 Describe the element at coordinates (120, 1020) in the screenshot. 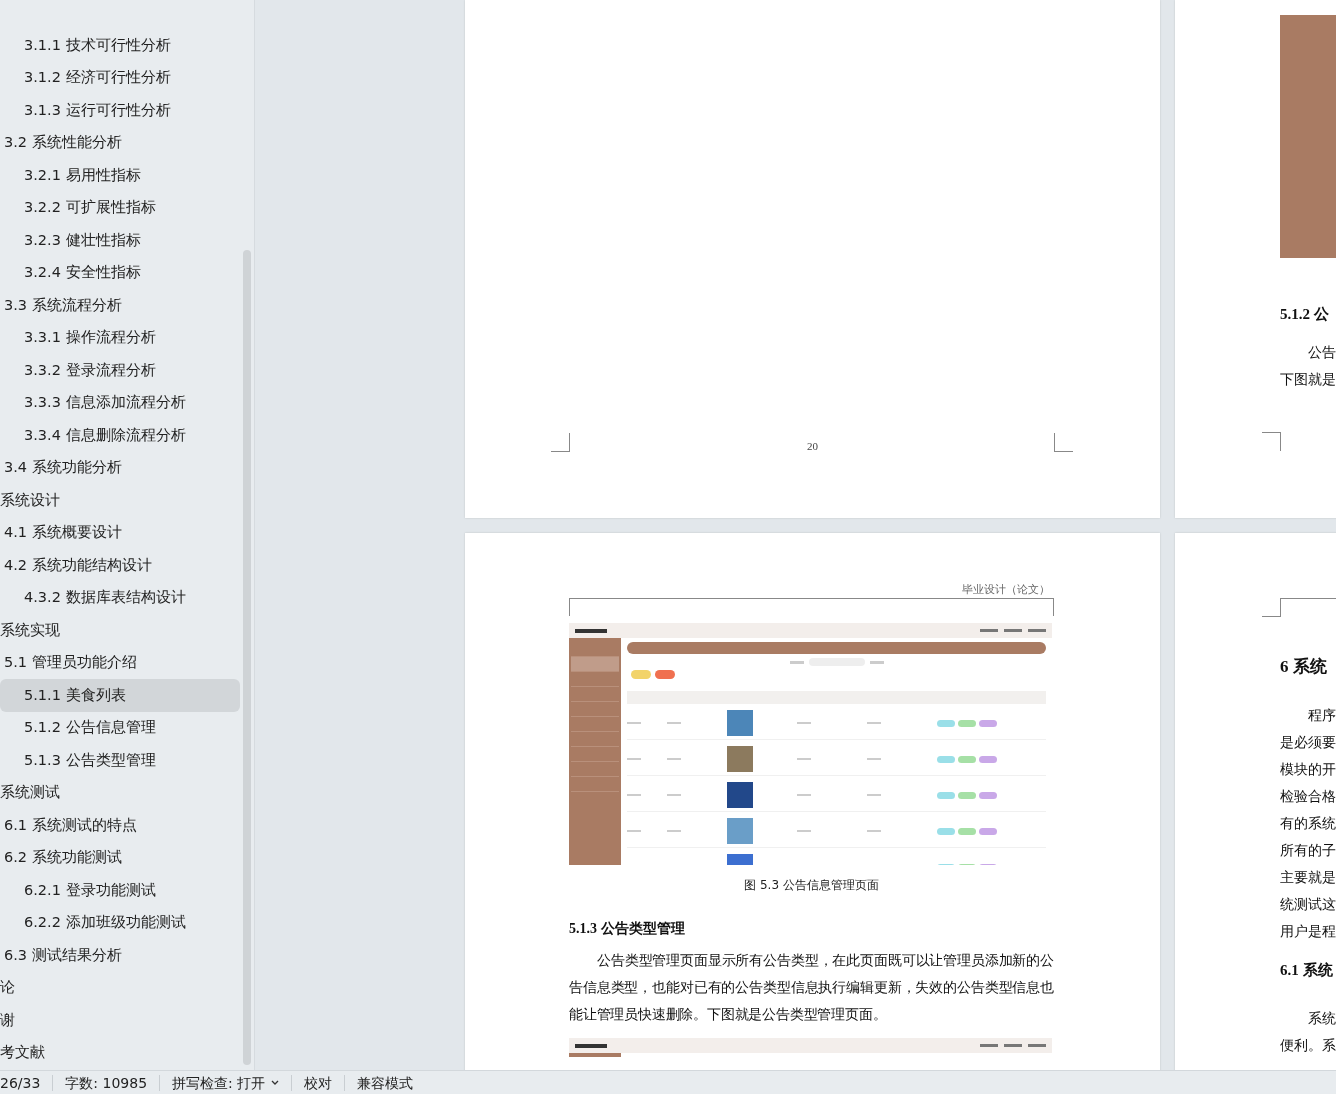

I see `outline-item: 谢` at that location.